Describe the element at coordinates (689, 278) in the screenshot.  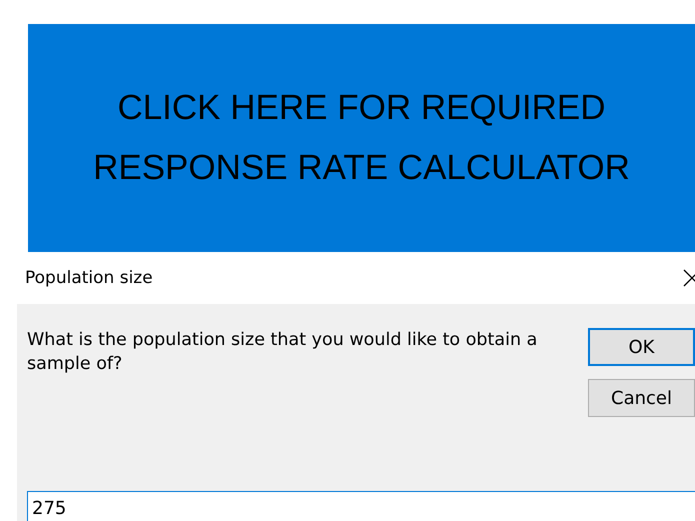
I see `close-icon` at that location.